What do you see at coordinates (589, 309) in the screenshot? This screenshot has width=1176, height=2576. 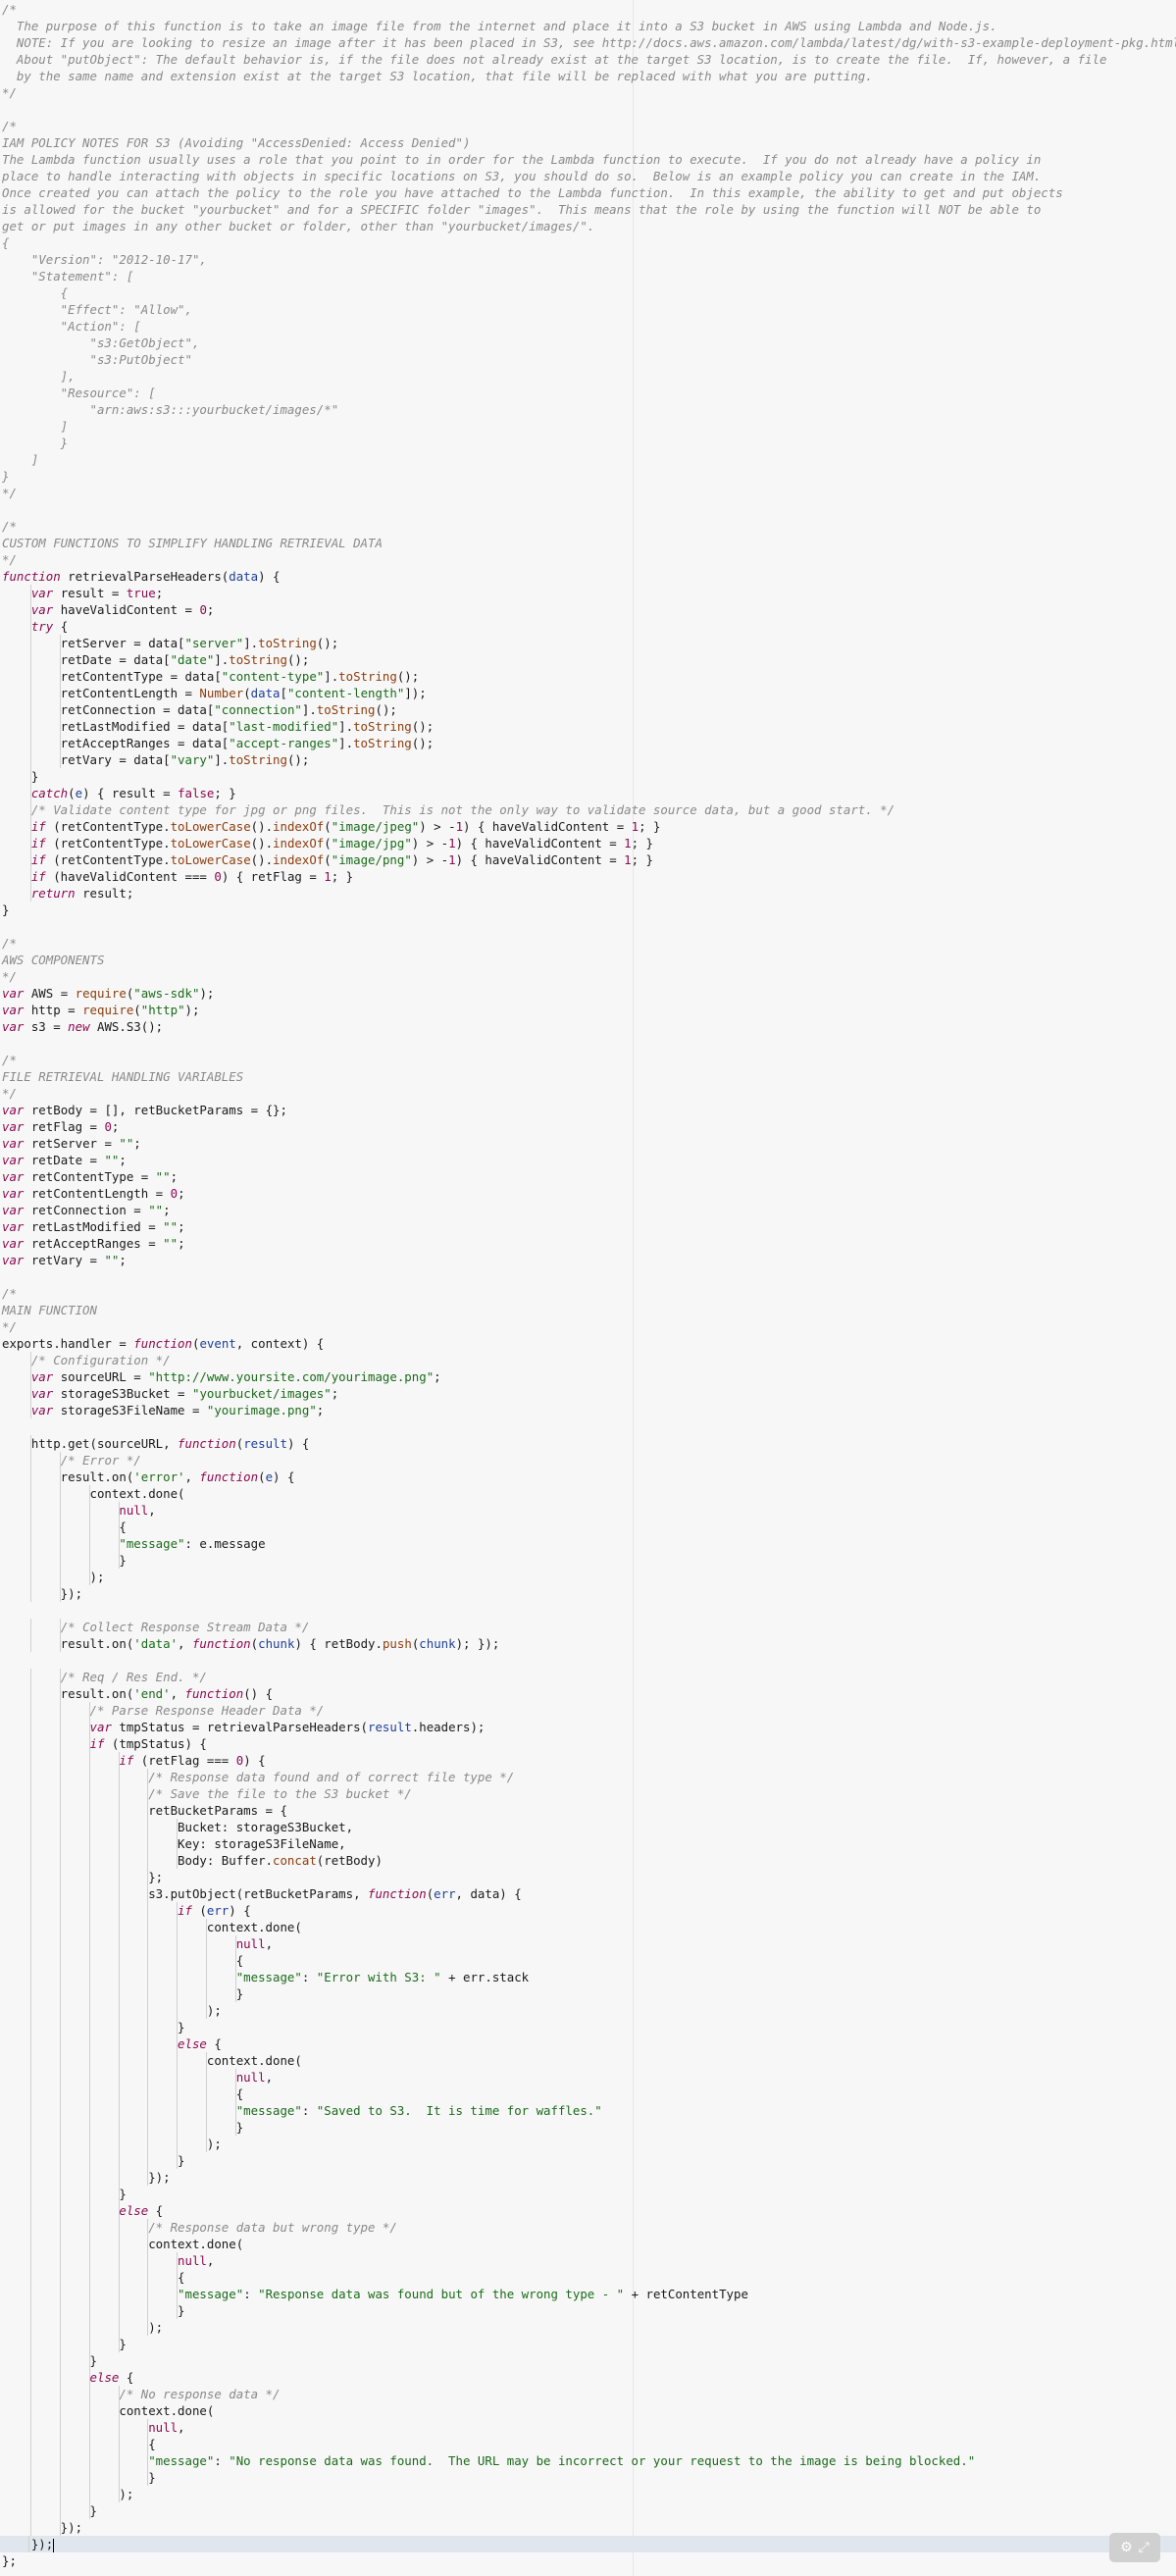 I see `code-line: "Effect": "Allow",` at bounding box center [589, 309].